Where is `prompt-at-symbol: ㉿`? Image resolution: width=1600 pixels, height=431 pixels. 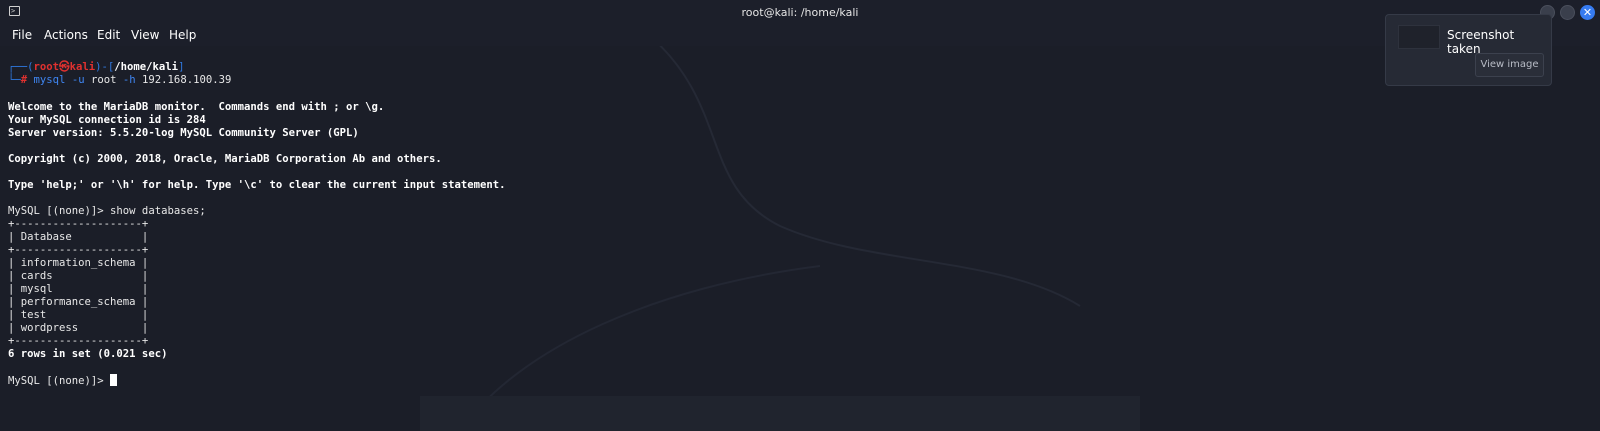
prompt-at-symbol: ㉿ is located at coordinates (64, 67).